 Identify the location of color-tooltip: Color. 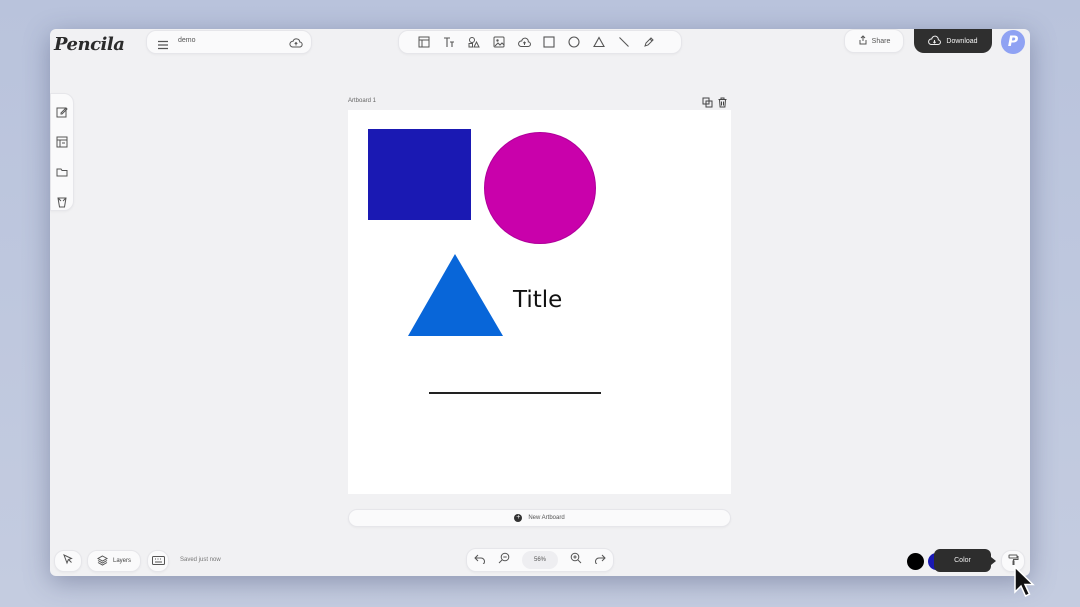
(965, 560).